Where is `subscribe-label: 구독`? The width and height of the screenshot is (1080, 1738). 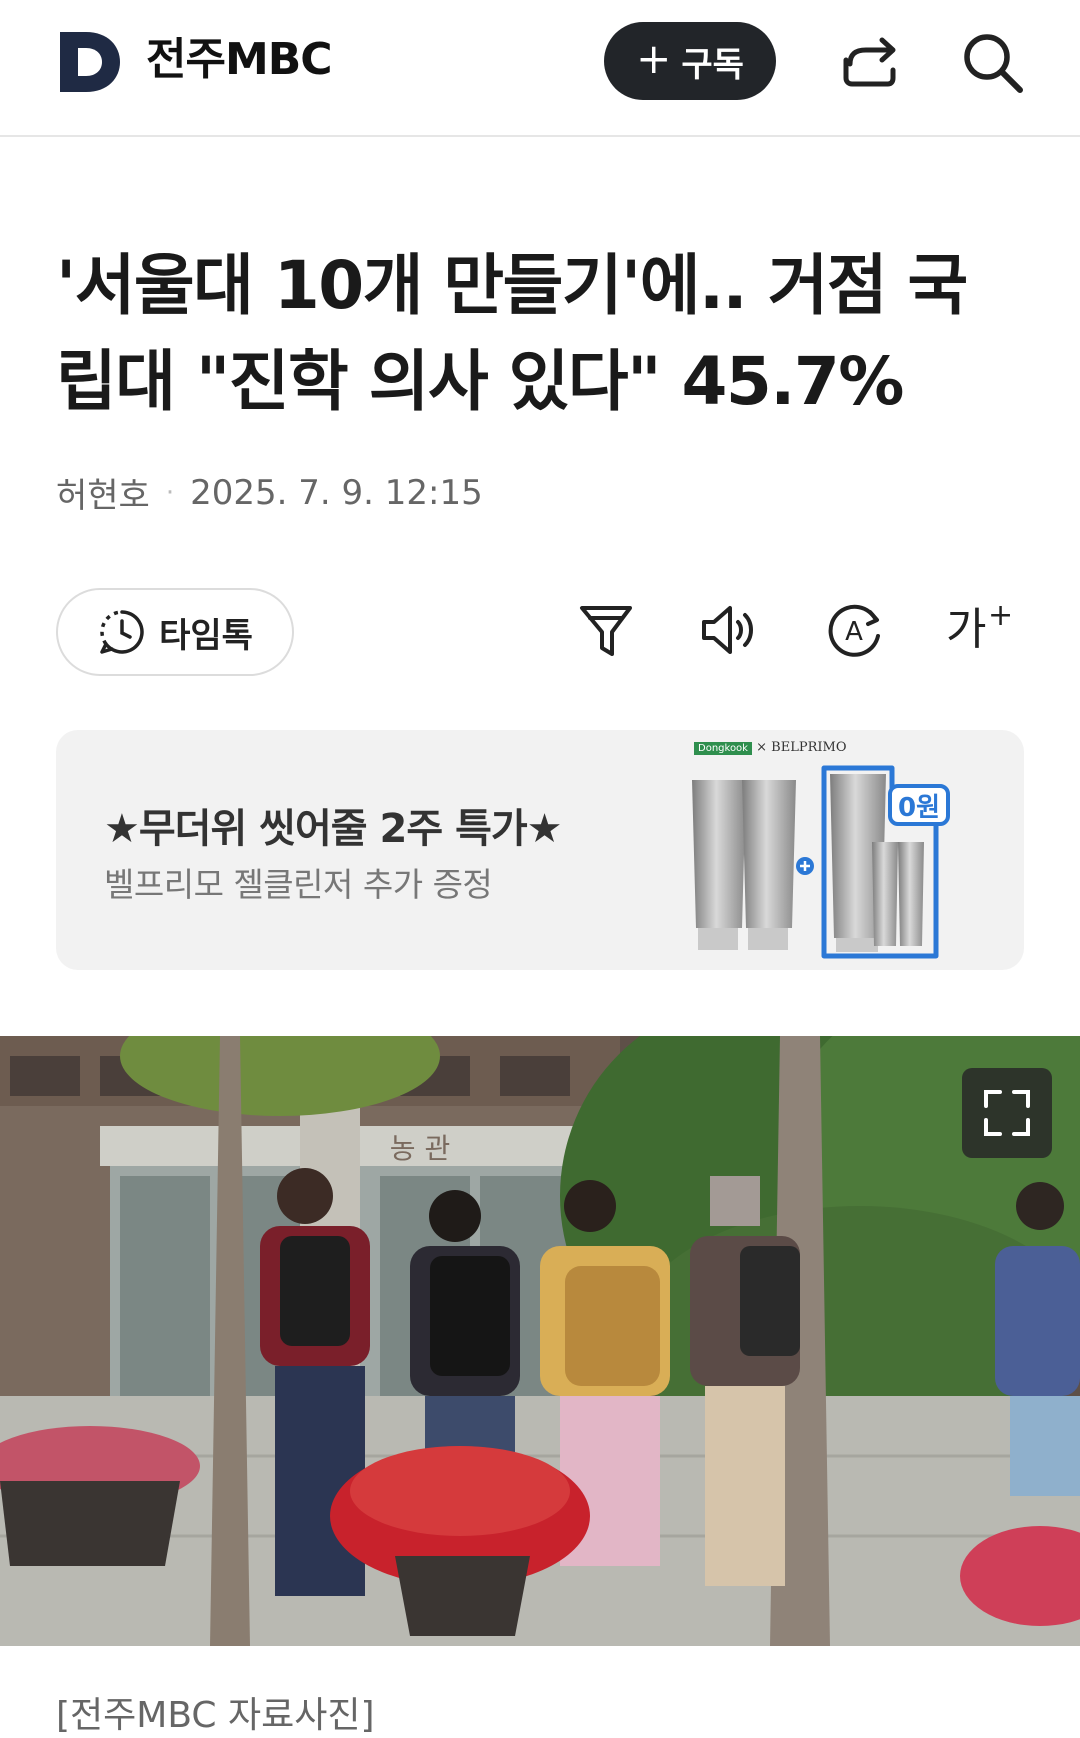
subscribe-label: 구독 is located at coordinates (712, 64).